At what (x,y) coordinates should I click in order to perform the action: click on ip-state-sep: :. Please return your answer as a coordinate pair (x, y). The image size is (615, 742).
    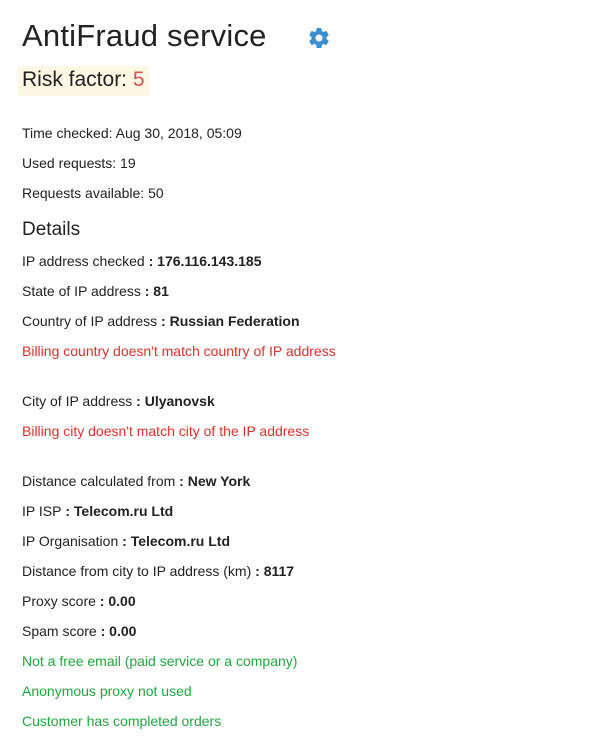
    Looking at the image, I should click on (147, 291).